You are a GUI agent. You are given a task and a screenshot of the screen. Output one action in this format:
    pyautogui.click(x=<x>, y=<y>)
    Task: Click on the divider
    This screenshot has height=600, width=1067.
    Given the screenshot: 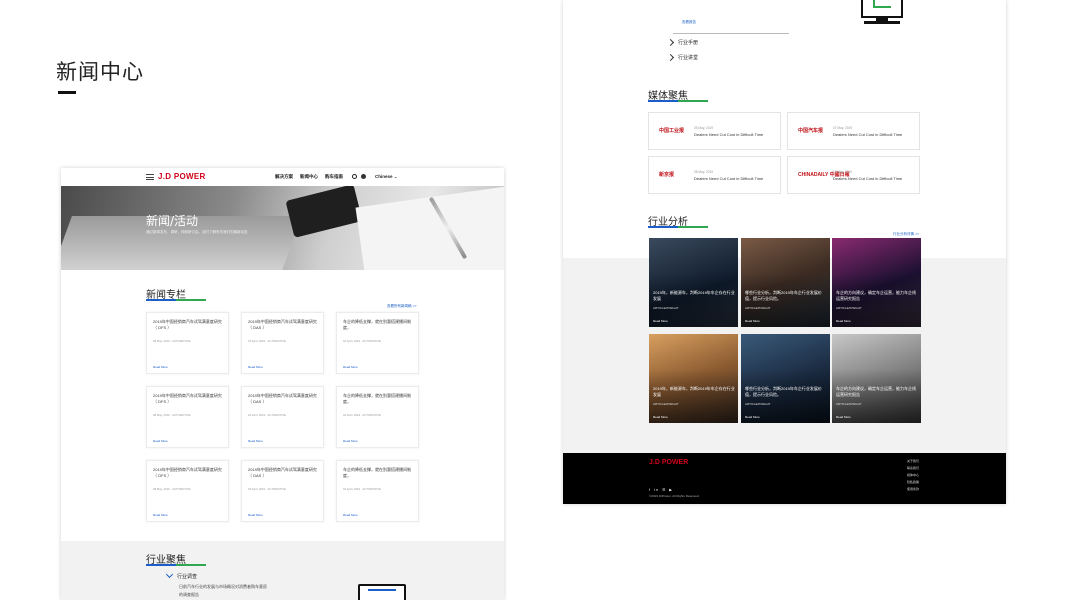 What is the action you would take?
    pyautogui.click(x=731, y=33)
    